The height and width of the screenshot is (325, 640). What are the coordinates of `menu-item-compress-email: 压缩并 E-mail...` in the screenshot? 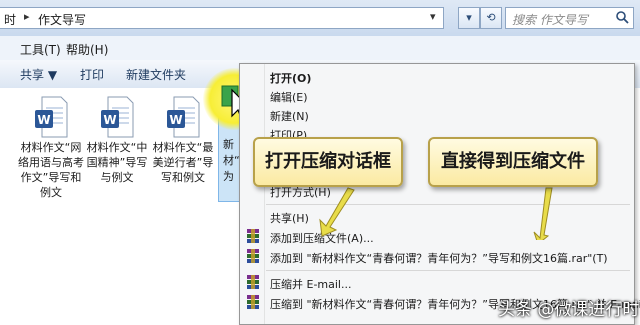 It's located at (310, 284).